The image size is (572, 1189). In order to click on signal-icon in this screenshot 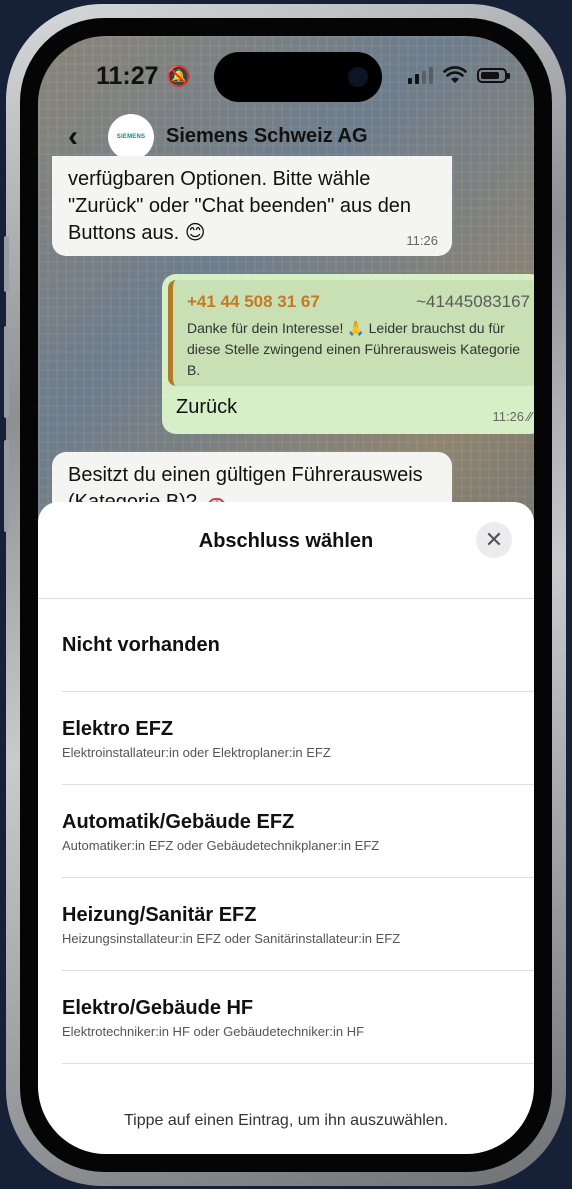, I will do `click(420, 75)`.